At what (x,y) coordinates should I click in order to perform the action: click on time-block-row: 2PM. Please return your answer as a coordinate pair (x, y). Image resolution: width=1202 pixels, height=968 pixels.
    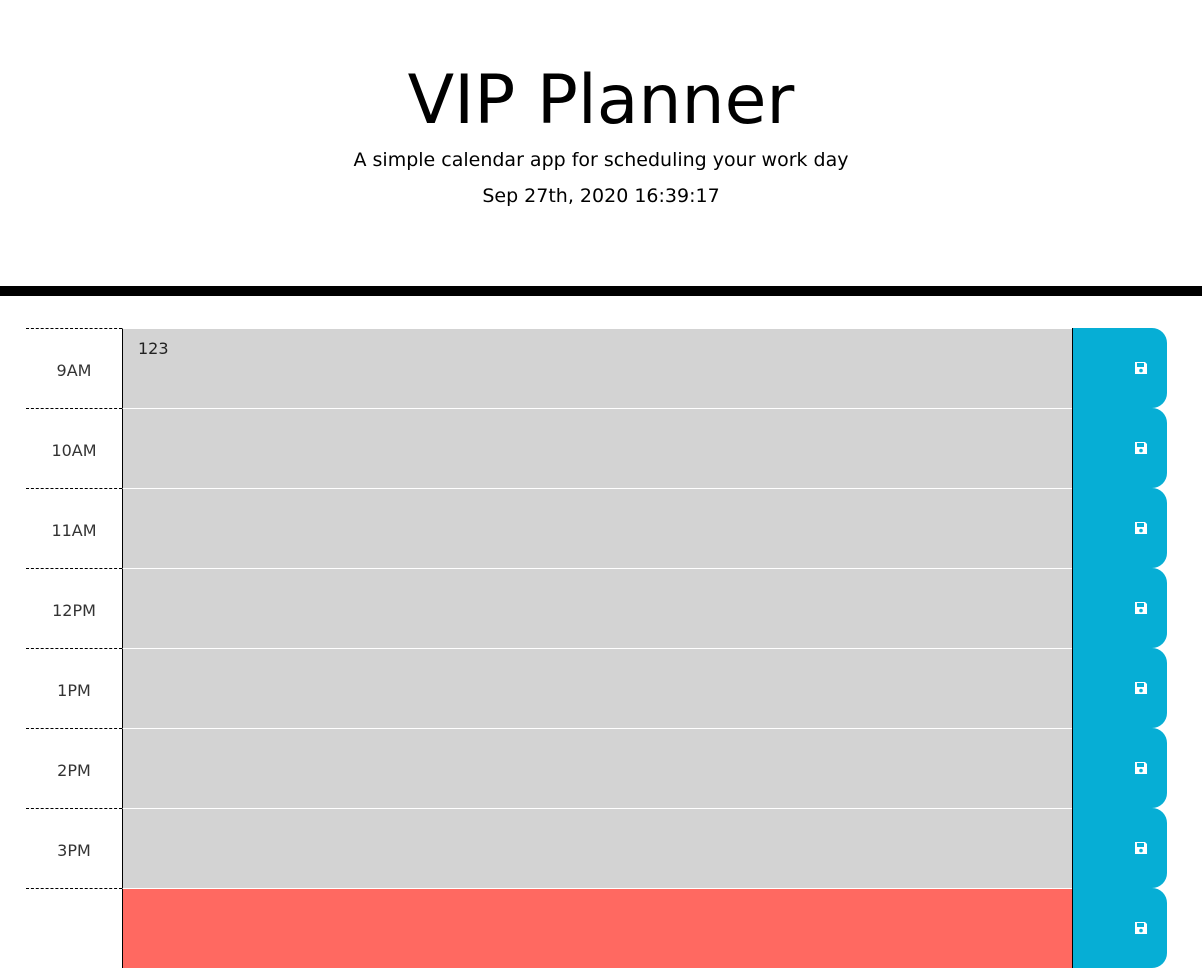
    Looking at the image, I should click on (596, 768).